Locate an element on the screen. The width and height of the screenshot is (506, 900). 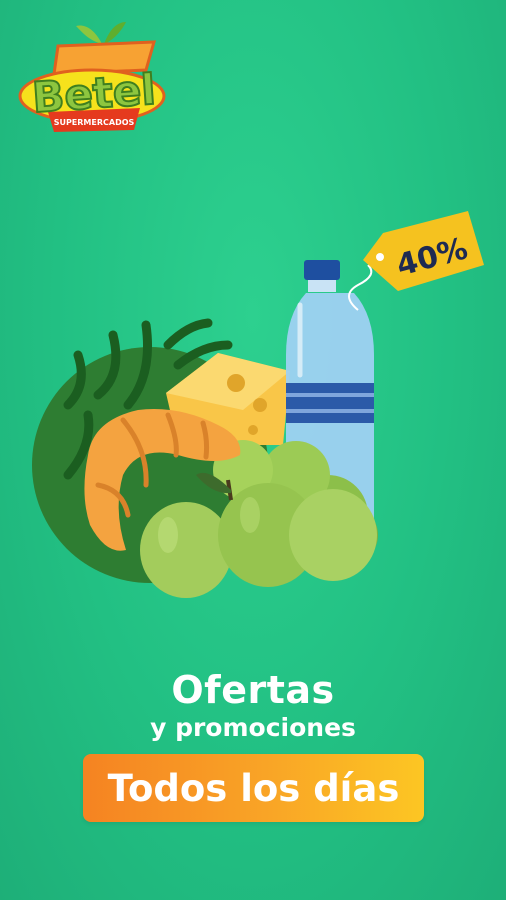
subheadline: y promociones is located at coordinates (253, 727).